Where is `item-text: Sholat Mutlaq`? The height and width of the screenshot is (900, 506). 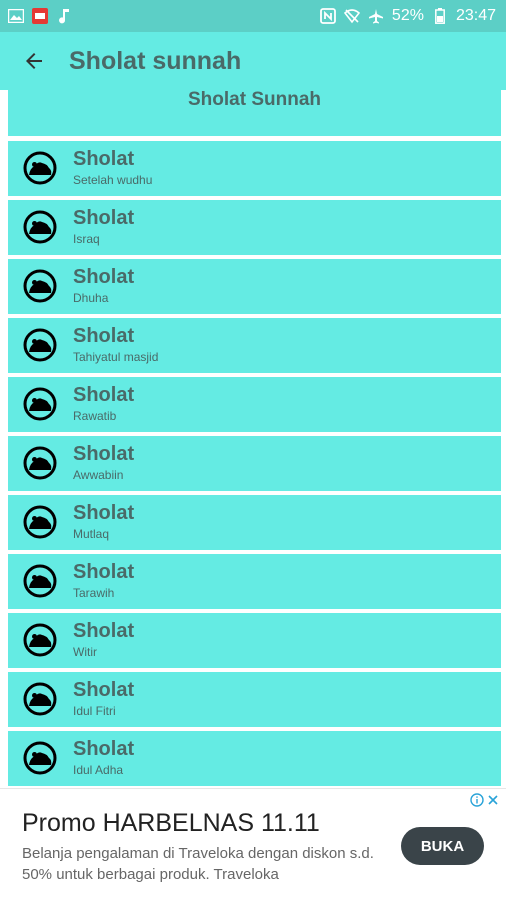
item-text: Sholat Mutlaq is located at coordinates (103, 522).